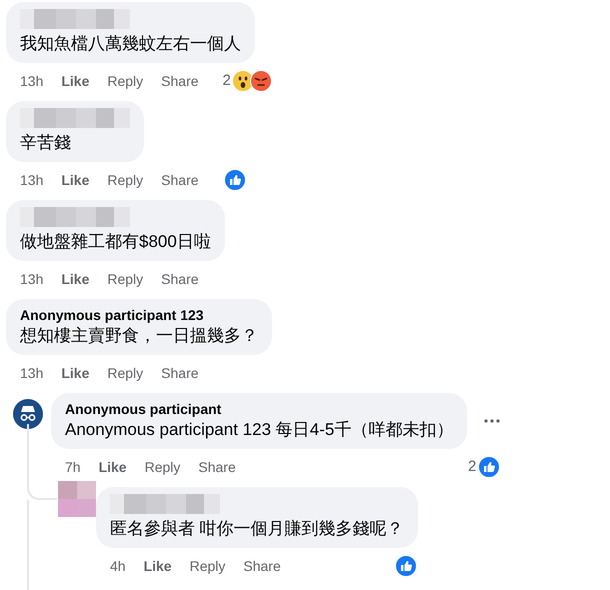 The width and height of the screenshot is (610, 590). Describe the element at coordinates (115, 242) in the screenshot. I see `comment-text: 做地盤雜工都有$800日啦` at that location.